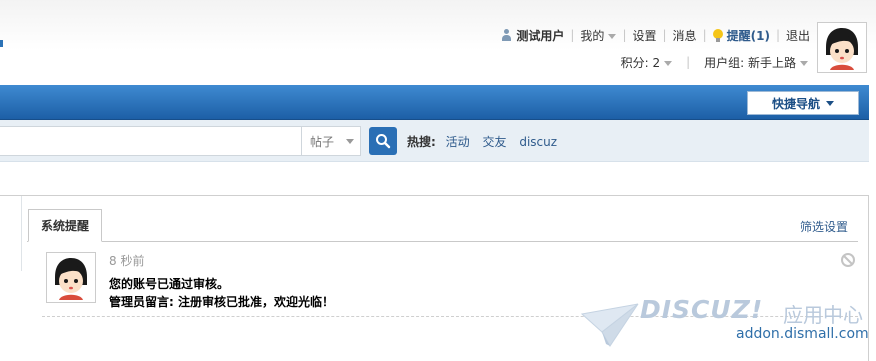  I want to click on hot-search-label: 热搜:, so click(421, 142).